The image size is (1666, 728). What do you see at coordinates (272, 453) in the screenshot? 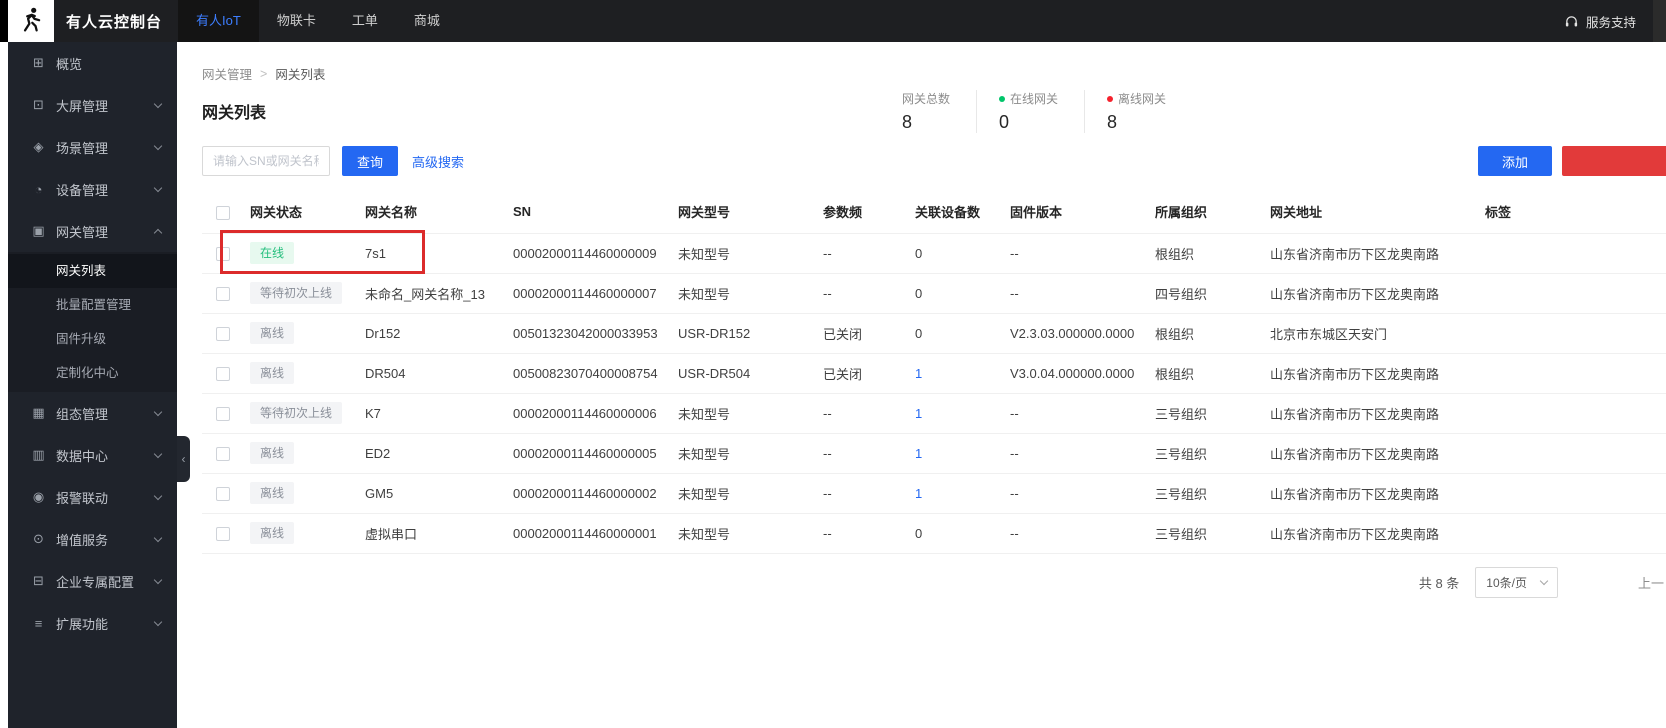
I see `status-badge: 离线` at bounding box center [272, 453].